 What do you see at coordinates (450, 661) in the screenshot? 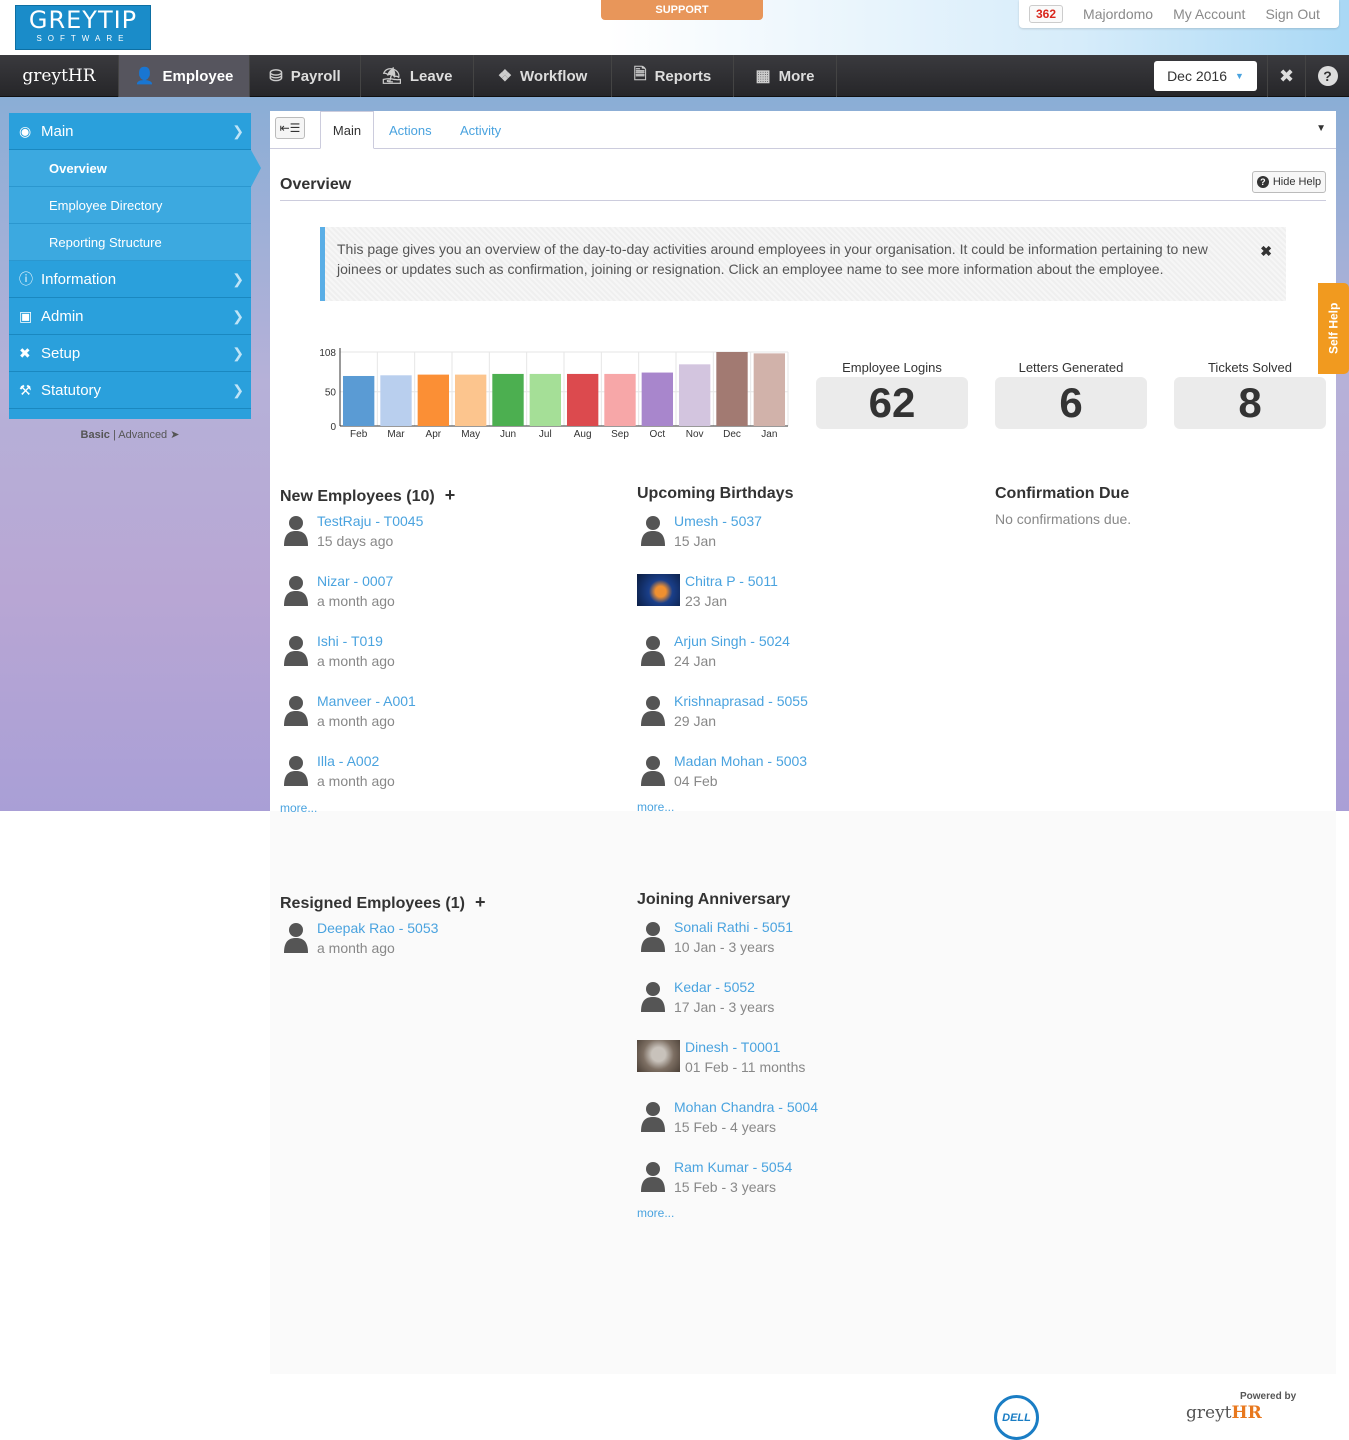
I see `person-item: Ishi - T019 a month ago` at bounding box center [450, 661].